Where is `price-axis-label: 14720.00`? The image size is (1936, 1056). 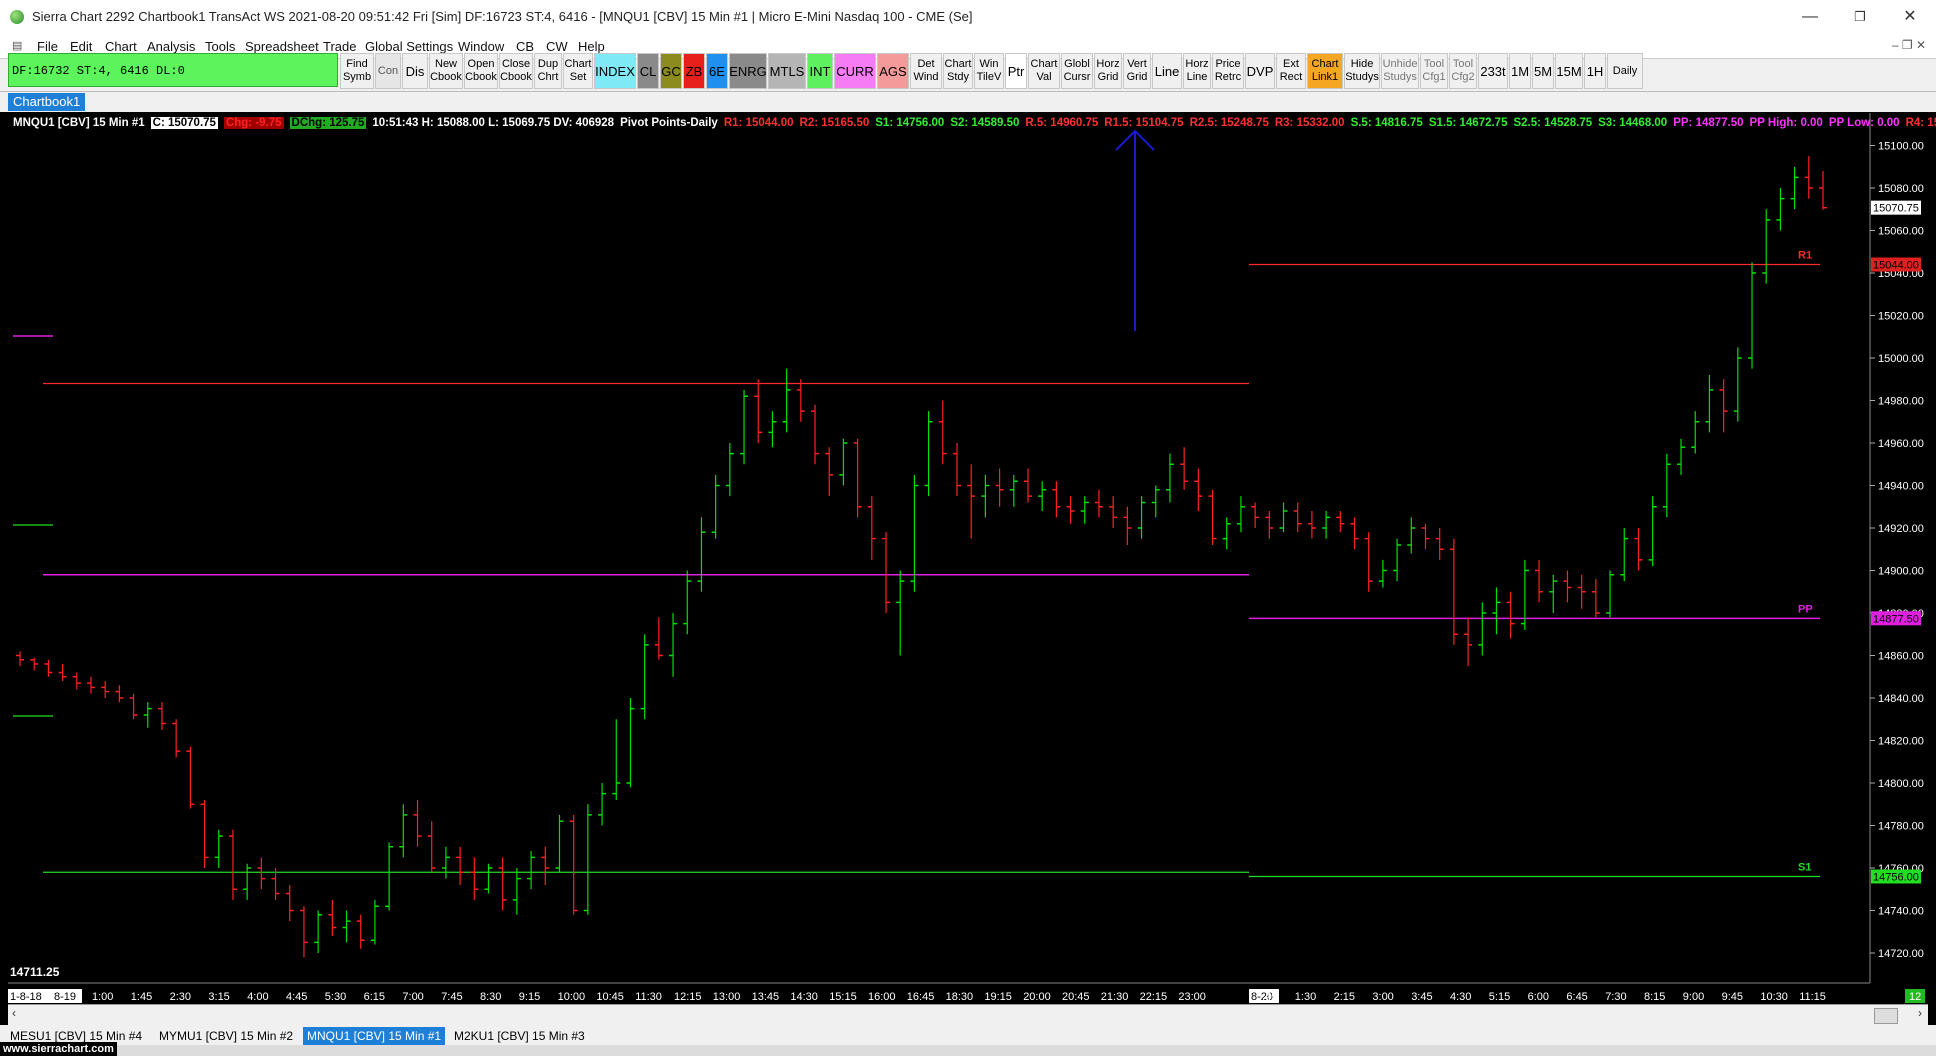 price-axis-label: 14720.00 is located at coordinates (1901, 954).